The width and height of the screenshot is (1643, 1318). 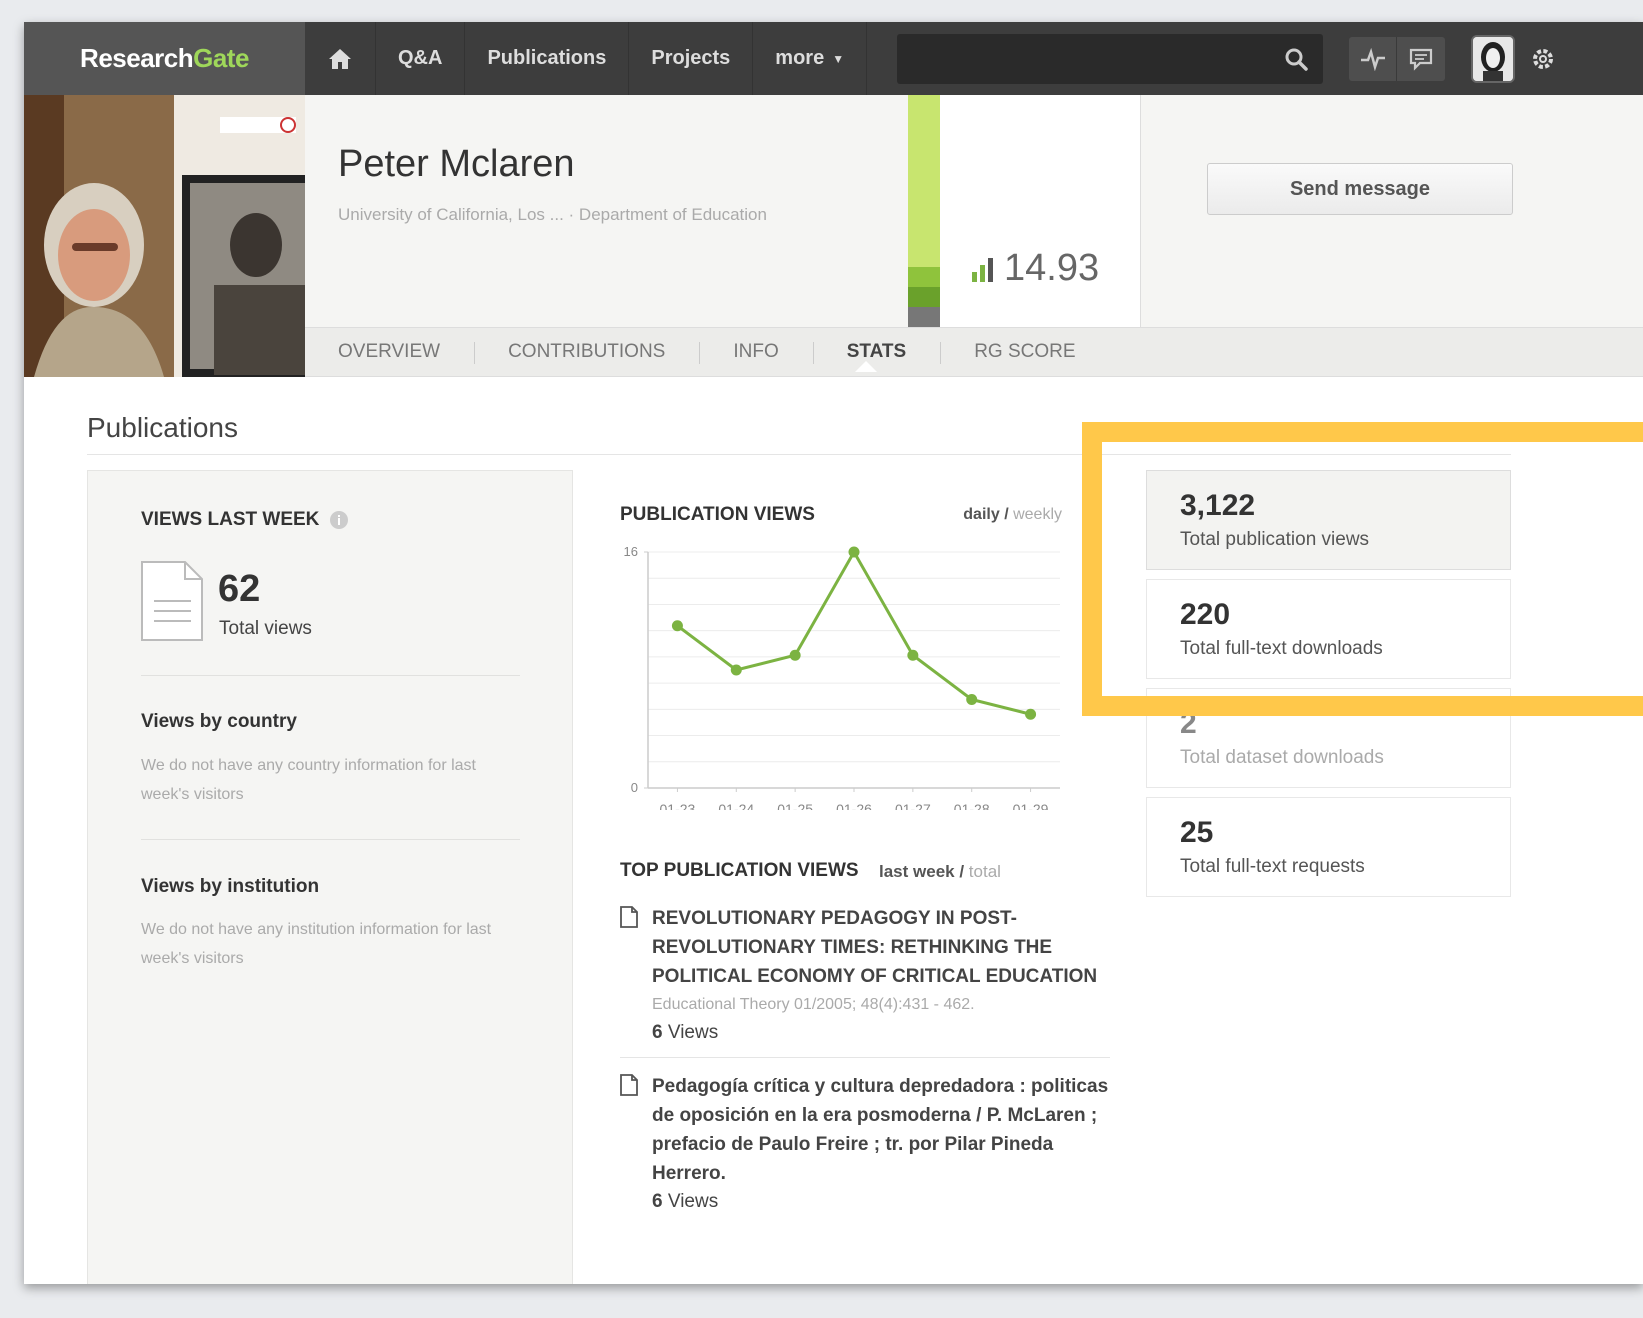 I want to click on messages-button, so click(x=1421, y=59).